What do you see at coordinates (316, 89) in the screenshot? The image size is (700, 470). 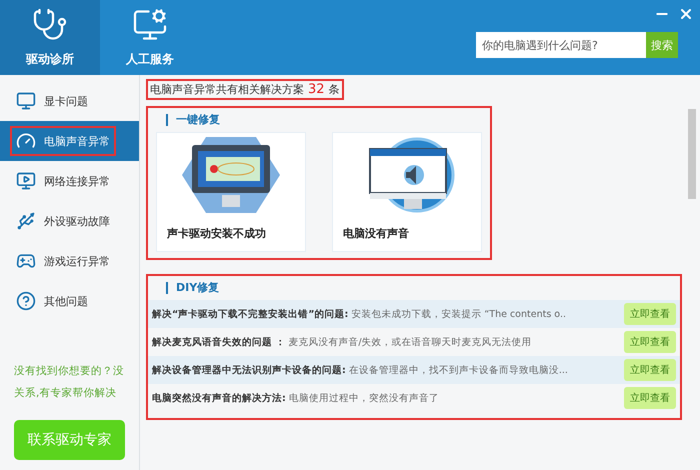 I see `solution-count: 32` at bounding box center [316, 89].